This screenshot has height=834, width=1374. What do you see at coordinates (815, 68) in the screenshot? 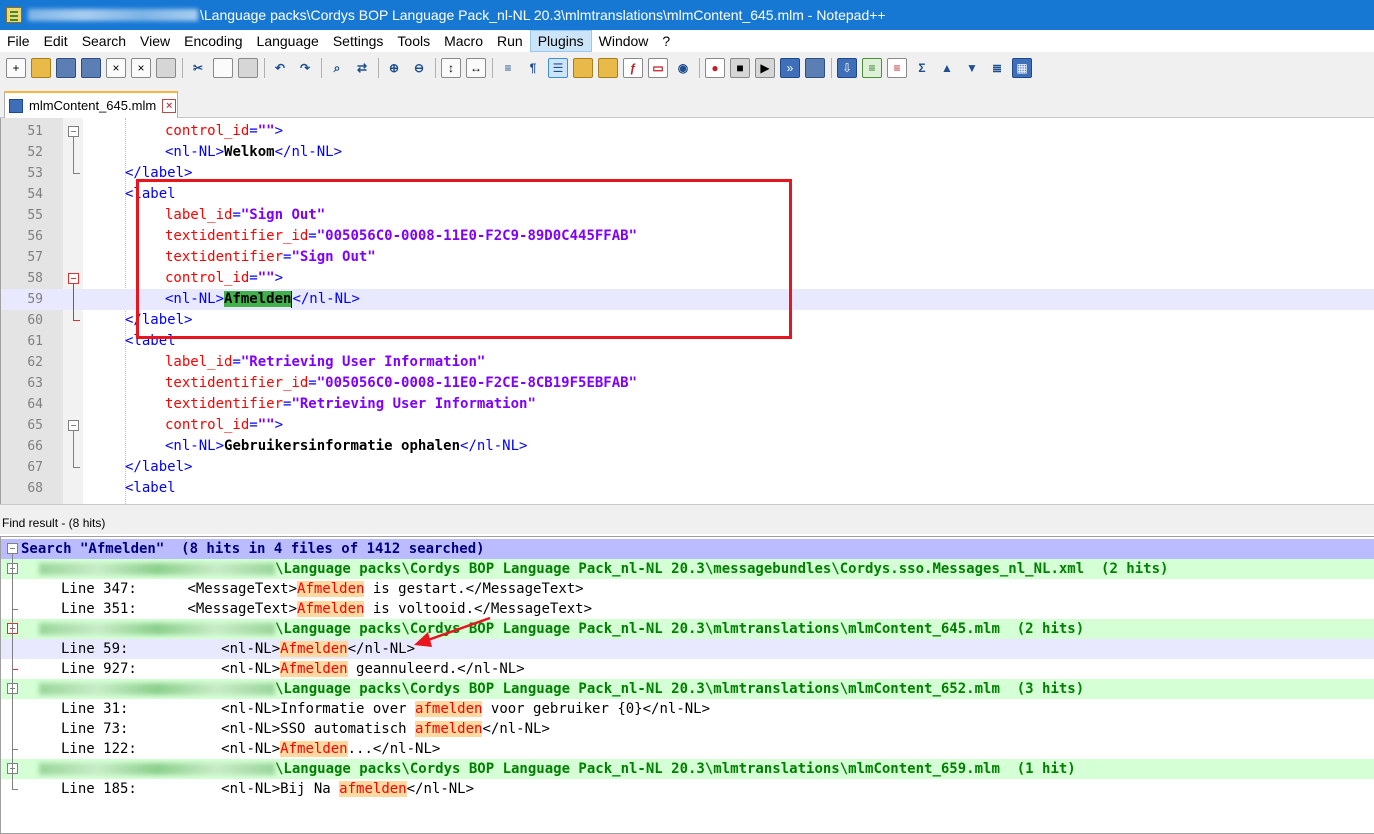
I see `save-macro-icon` at bounding box center [815, 68].